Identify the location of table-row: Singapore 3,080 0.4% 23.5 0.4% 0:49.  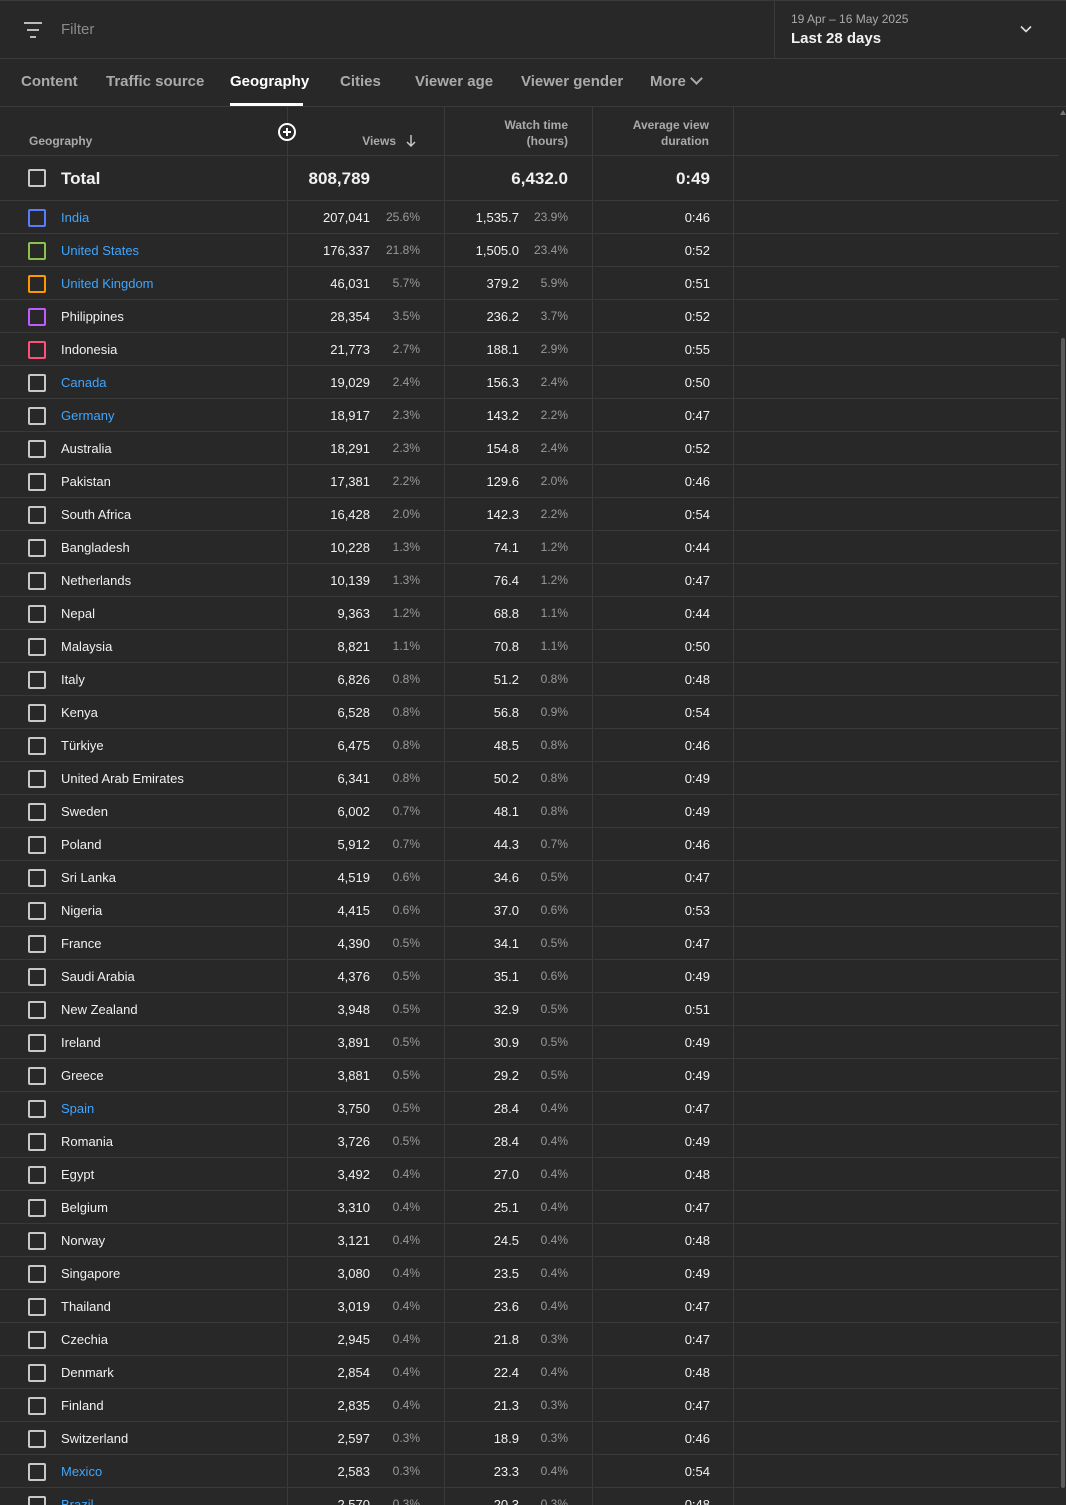
(529, 1273).